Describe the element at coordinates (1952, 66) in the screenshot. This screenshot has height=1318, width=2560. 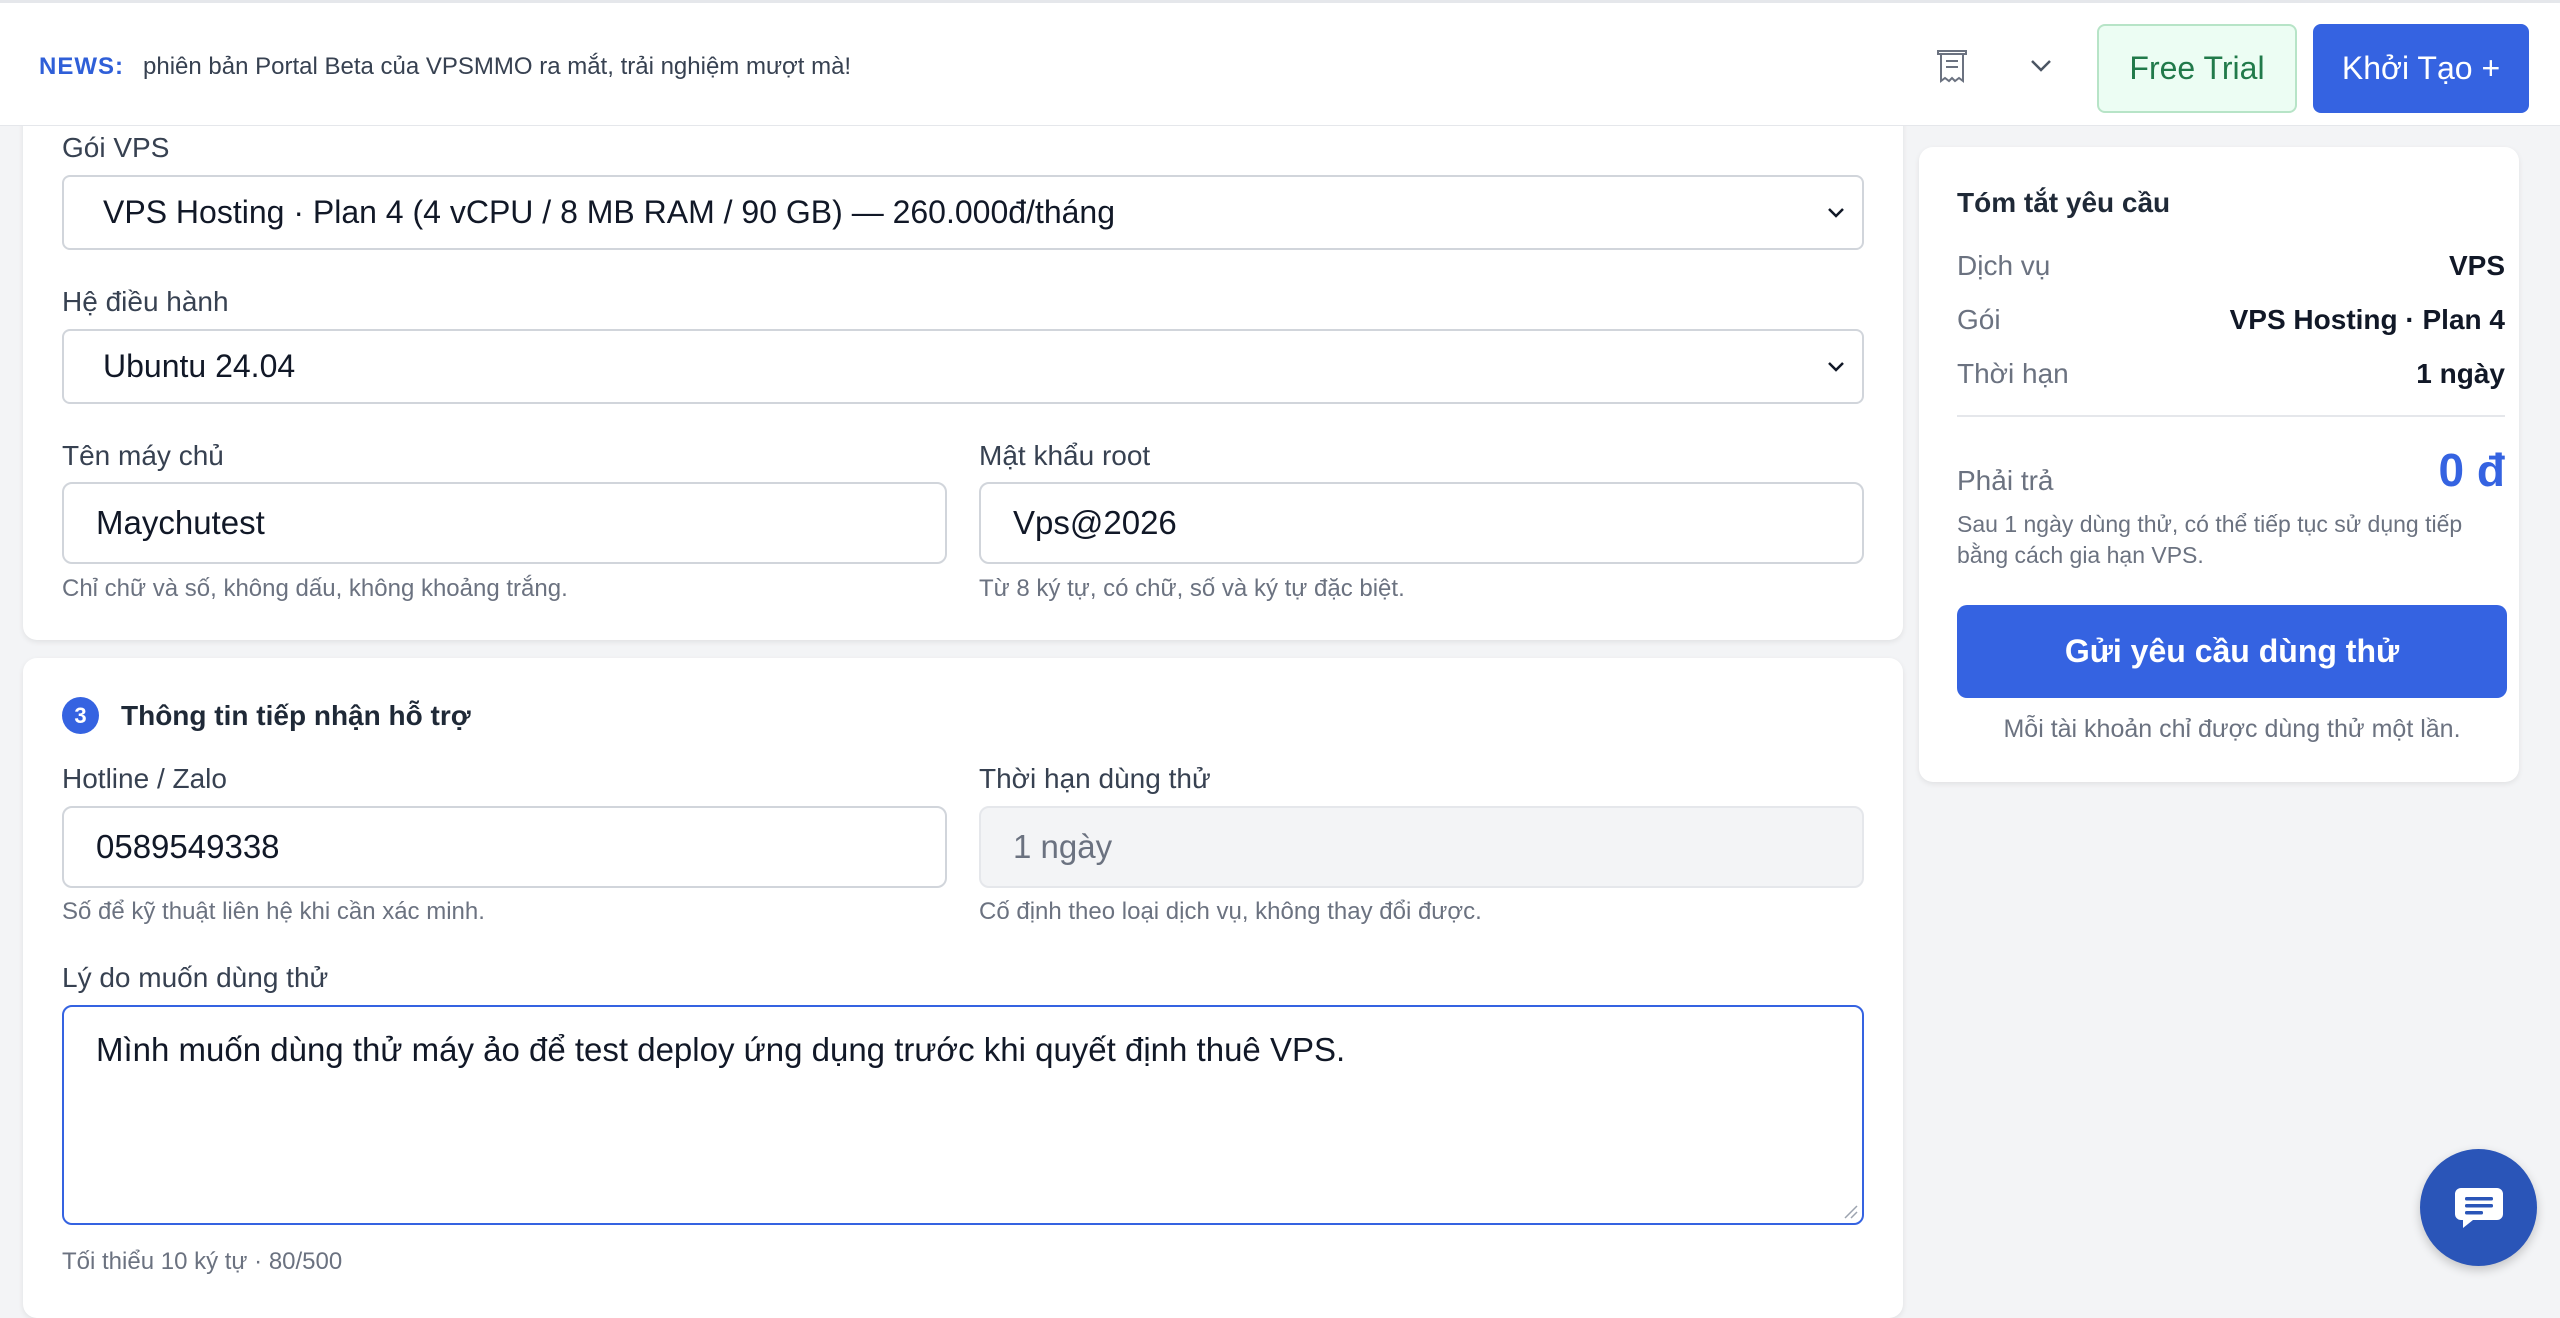
I see `receipt-icon` at that location.